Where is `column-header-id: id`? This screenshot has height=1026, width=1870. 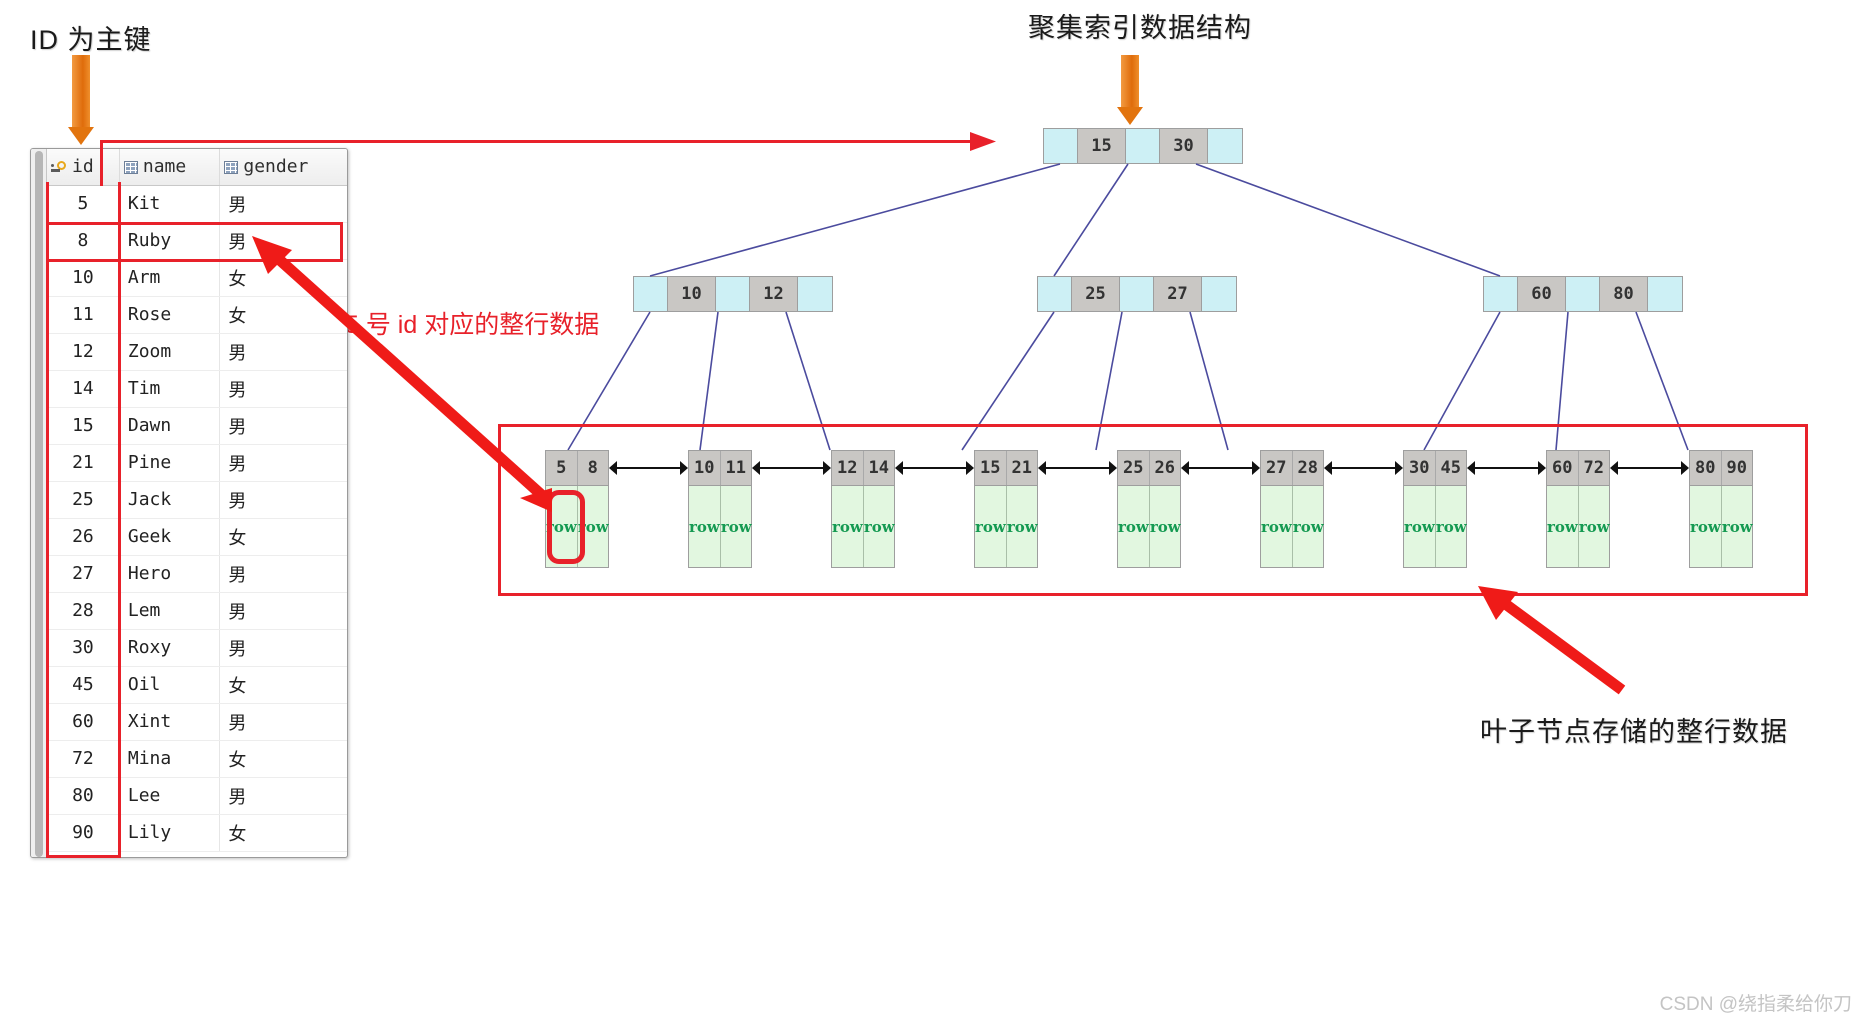 column-header-id: id is located at coordinates (83, 167).